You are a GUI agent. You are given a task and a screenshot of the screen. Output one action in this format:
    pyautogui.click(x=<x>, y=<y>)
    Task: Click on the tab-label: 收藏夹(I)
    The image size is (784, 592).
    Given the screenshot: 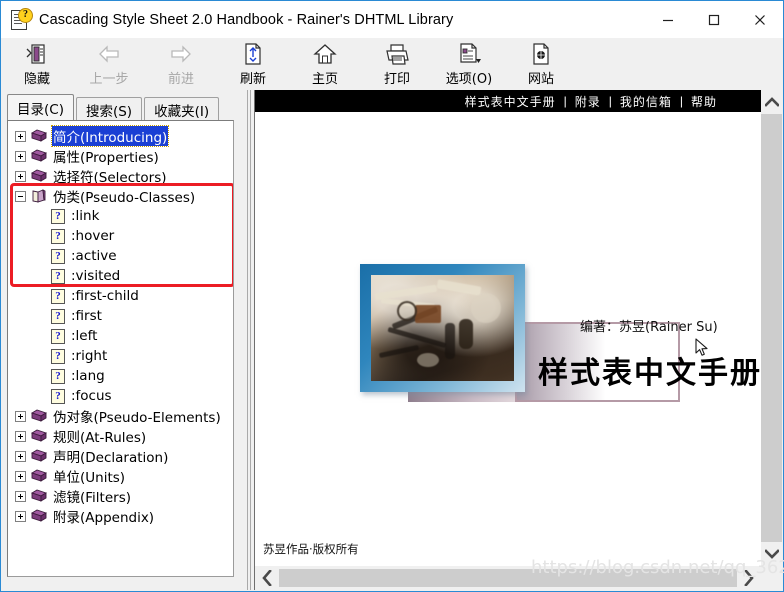 What is the action you would take?
    pyautogui.click(x=182, y=111)
    